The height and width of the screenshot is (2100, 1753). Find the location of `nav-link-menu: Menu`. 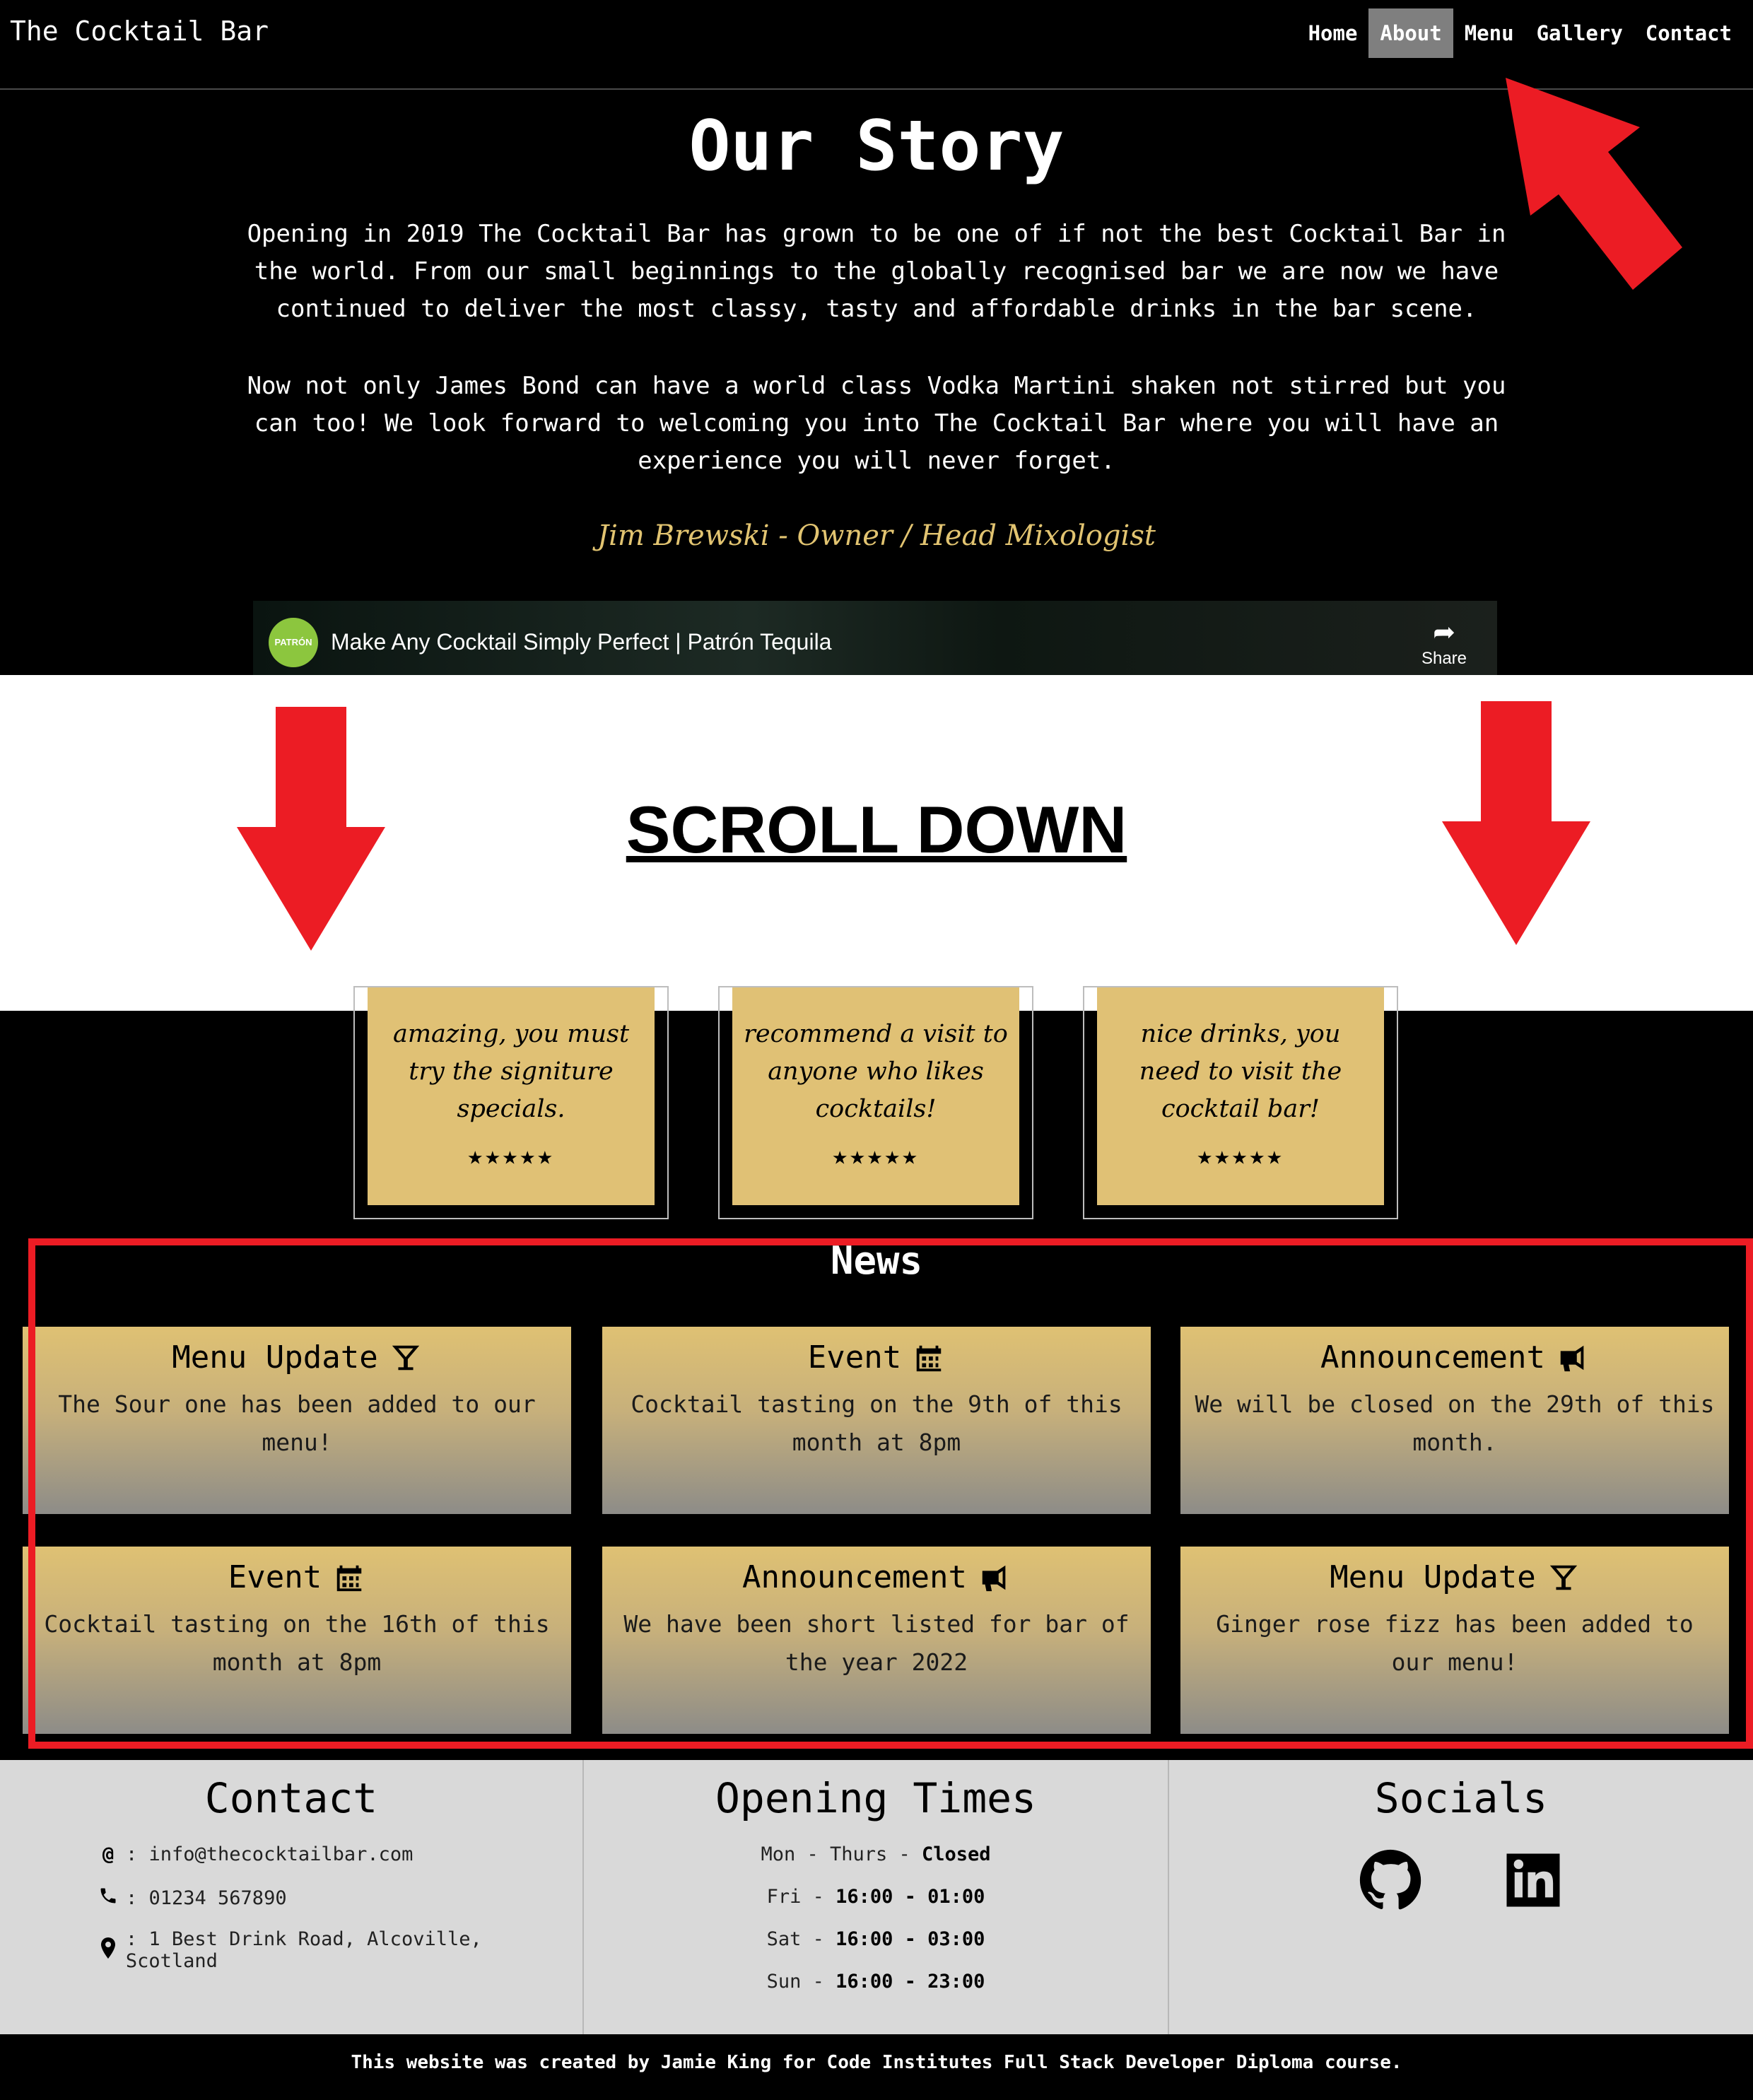

nav-link-menu: Menu is located at coordinates (1489, 33).